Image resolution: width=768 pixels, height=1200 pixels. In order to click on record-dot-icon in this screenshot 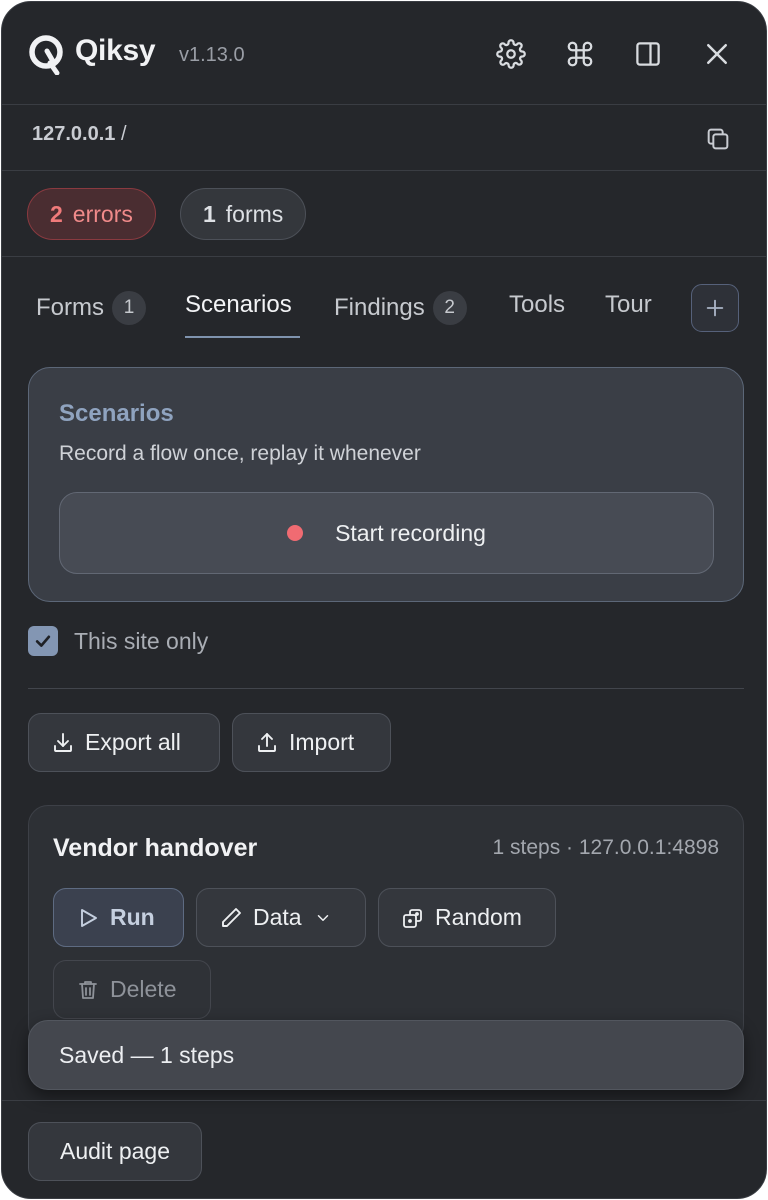, I will do `click(295, 533)`.